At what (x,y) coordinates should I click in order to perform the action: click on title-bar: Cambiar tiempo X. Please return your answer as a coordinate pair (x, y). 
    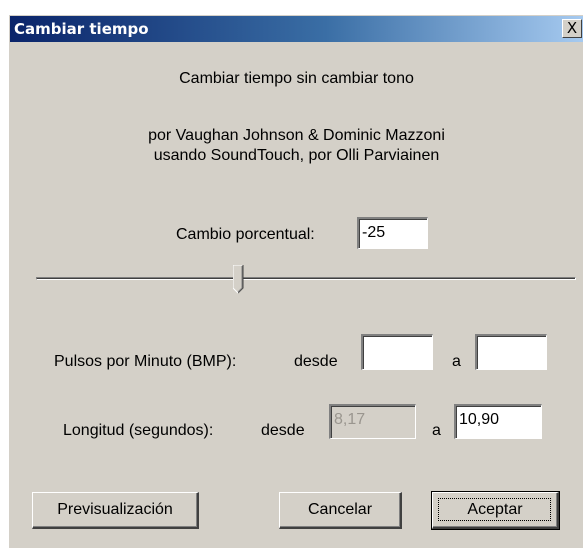
    Looking at the image, I should click on (296, 29).